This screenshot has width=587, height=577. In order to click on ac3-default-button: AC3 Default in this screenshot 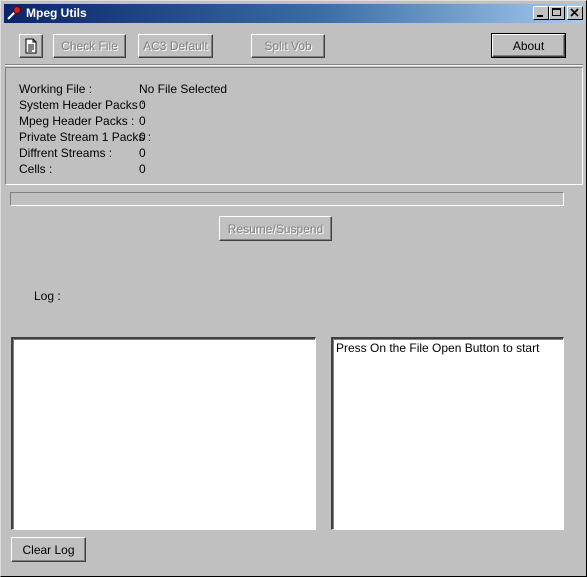, I will do `click(175, 46)`.